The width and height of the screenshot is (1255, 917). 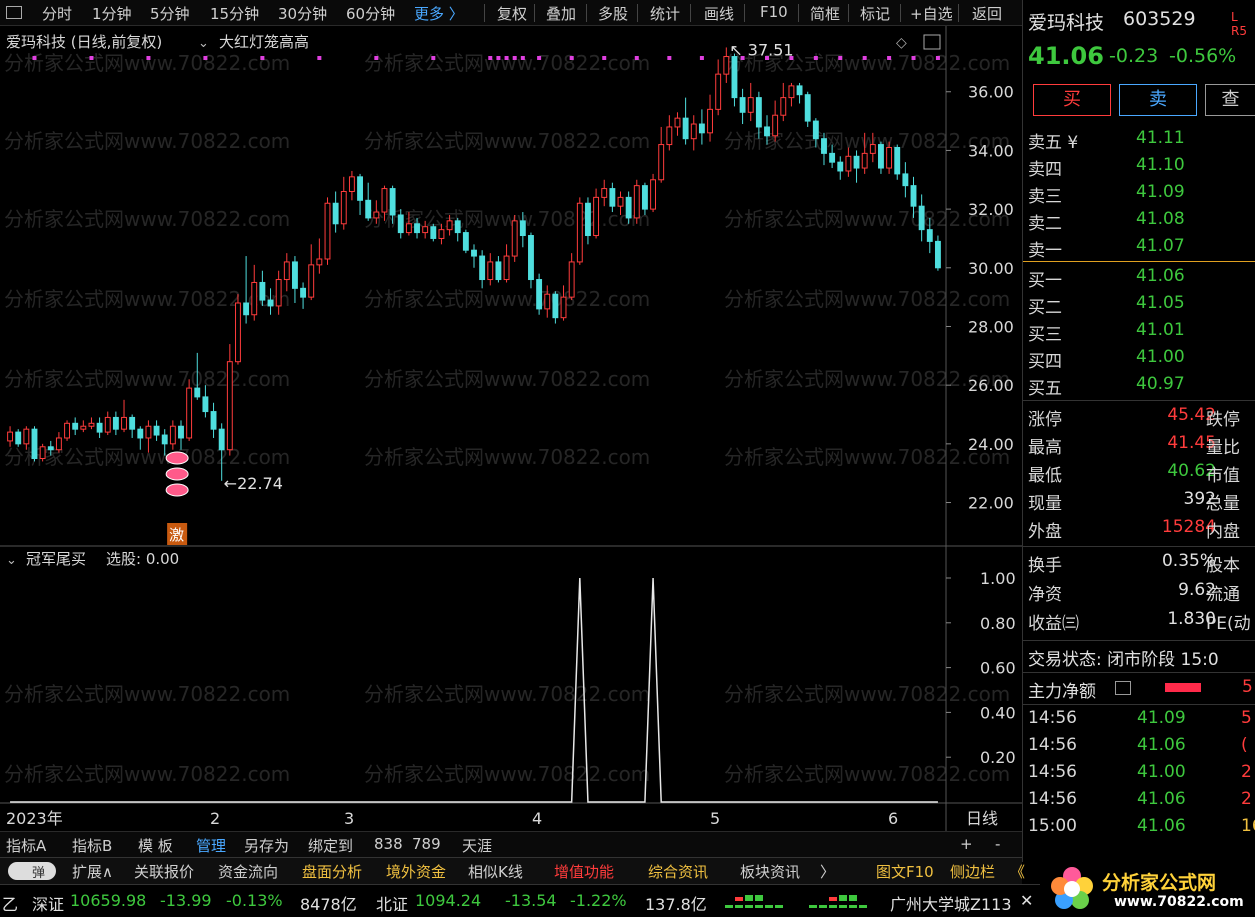 What do you see at coordinates (439, 13) in the screenshot?
I see `toolbar-item-6: 更多 〉` at bounding box center [439, 13].